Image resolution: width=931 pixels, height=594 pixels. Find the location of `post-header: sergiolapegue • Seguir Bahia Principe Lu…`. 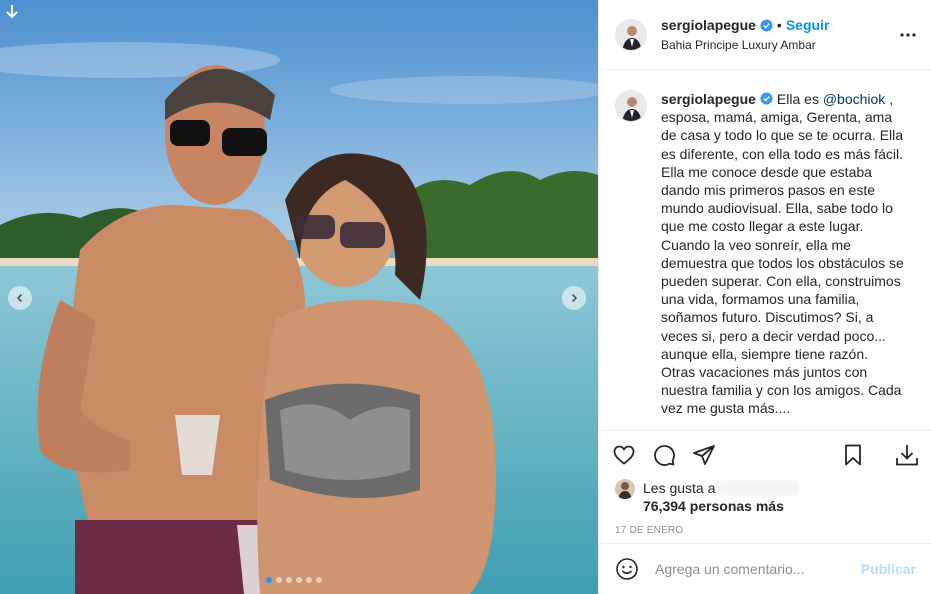

post-header: sergiolapegue • Seguir Bahia Principe Lu… is located at coordinates (765, 35).